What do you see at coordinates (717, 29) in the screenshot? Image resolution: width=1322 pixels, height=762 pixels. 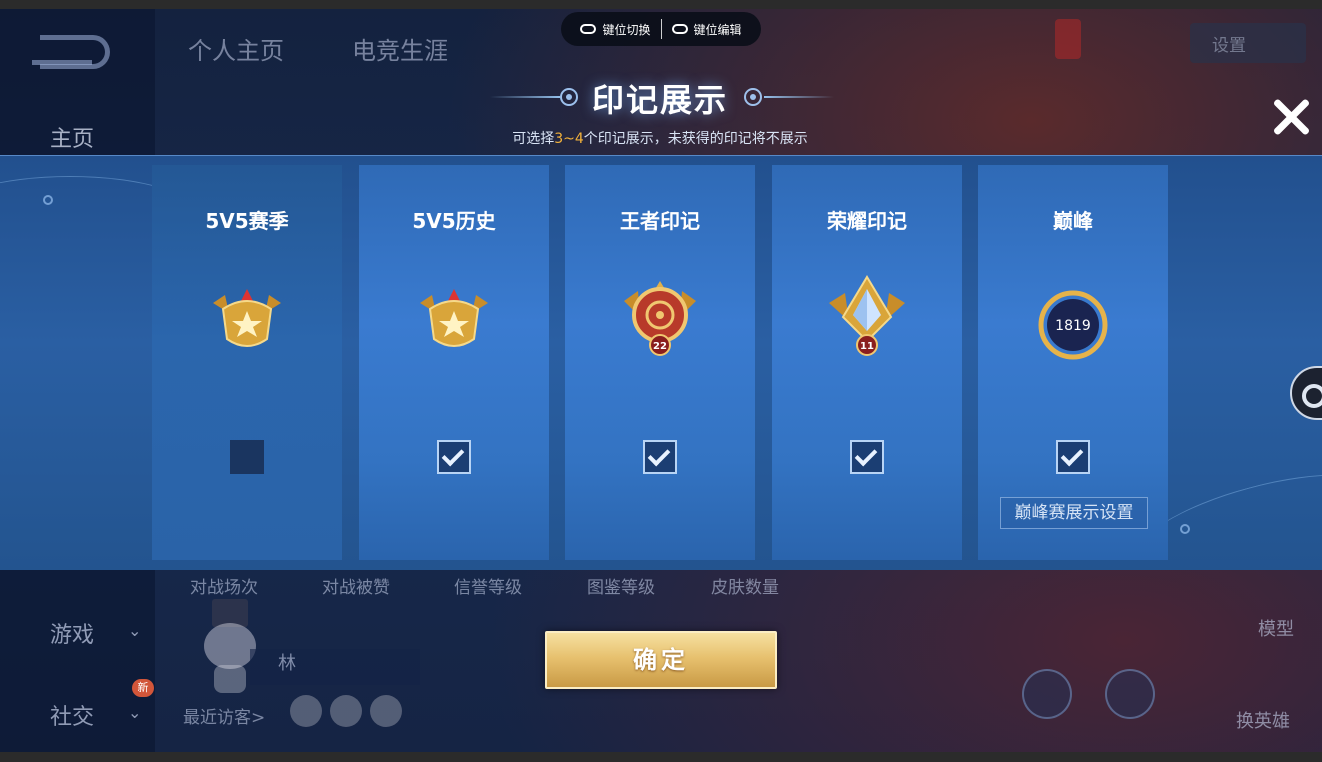 I see `keymap-edit-label: 键位编辑` at bounding box center [717, 29].